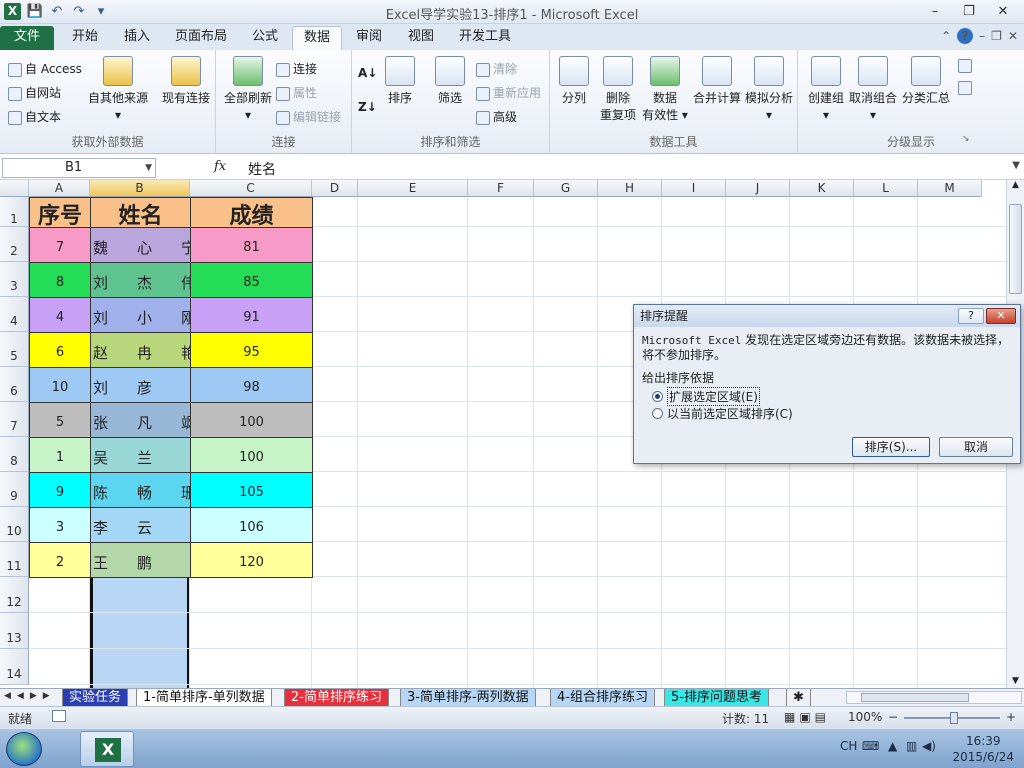 Image resolution: width=1024 pixels, height=768 pixels. Describe the element at coordinates (450, 81) in the screenshot. I see `filter-button: 筛选` at that location.